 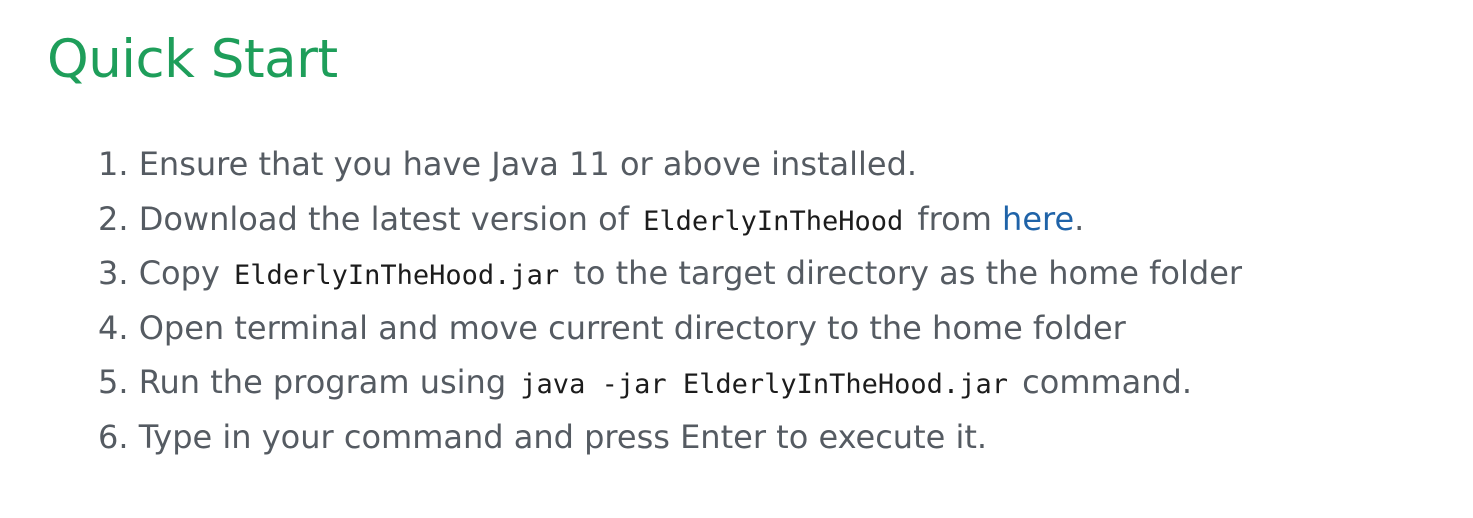 I want to click on step-number: 4., so click(x=113, y=327).